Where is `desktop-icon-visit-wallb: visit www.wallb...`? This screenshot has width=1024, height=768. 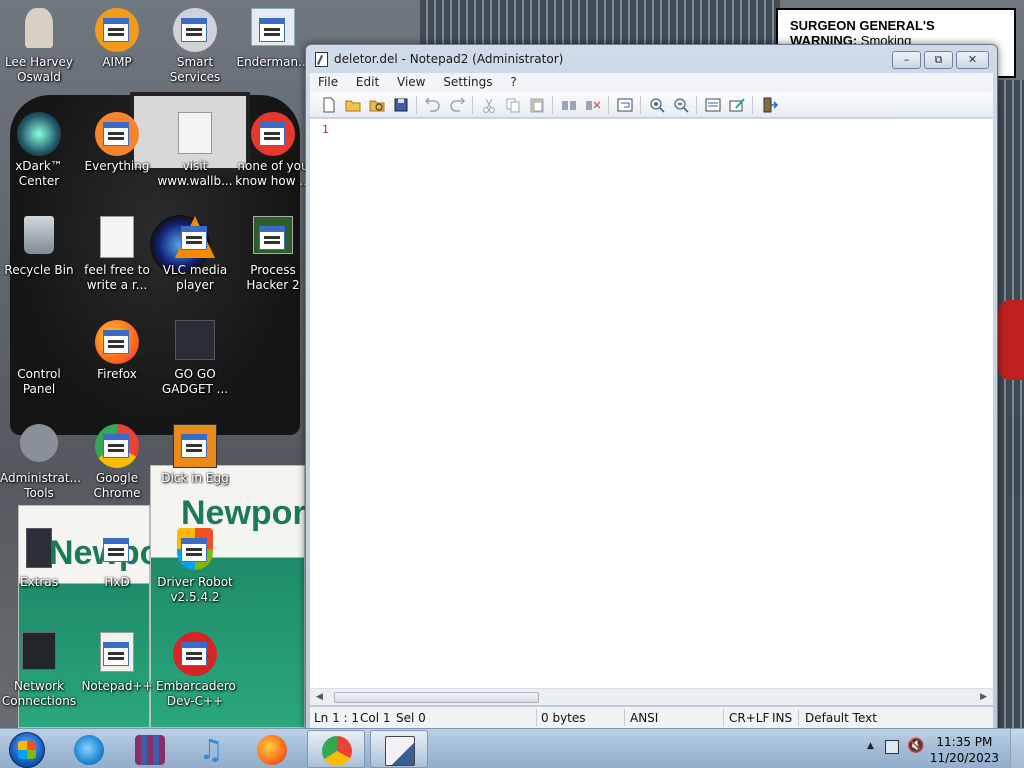
desktop-icon-visit-wallb: visit www.wallb... is located at coordinates (195, 150).